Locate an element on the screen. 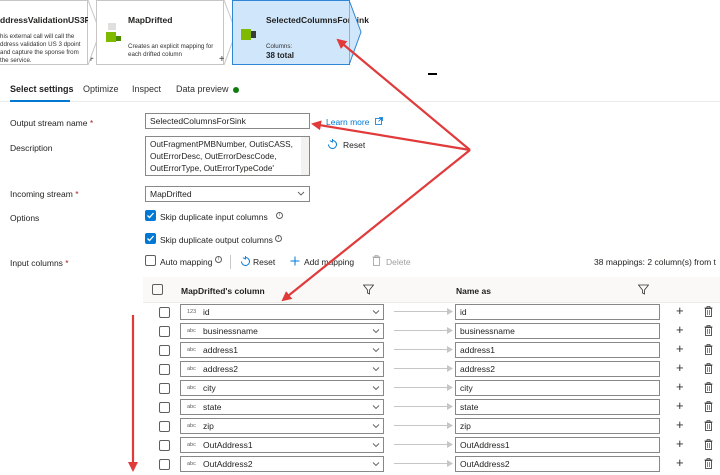  skip-duplicate-input-checkbox is located at coordinates (150, 215).